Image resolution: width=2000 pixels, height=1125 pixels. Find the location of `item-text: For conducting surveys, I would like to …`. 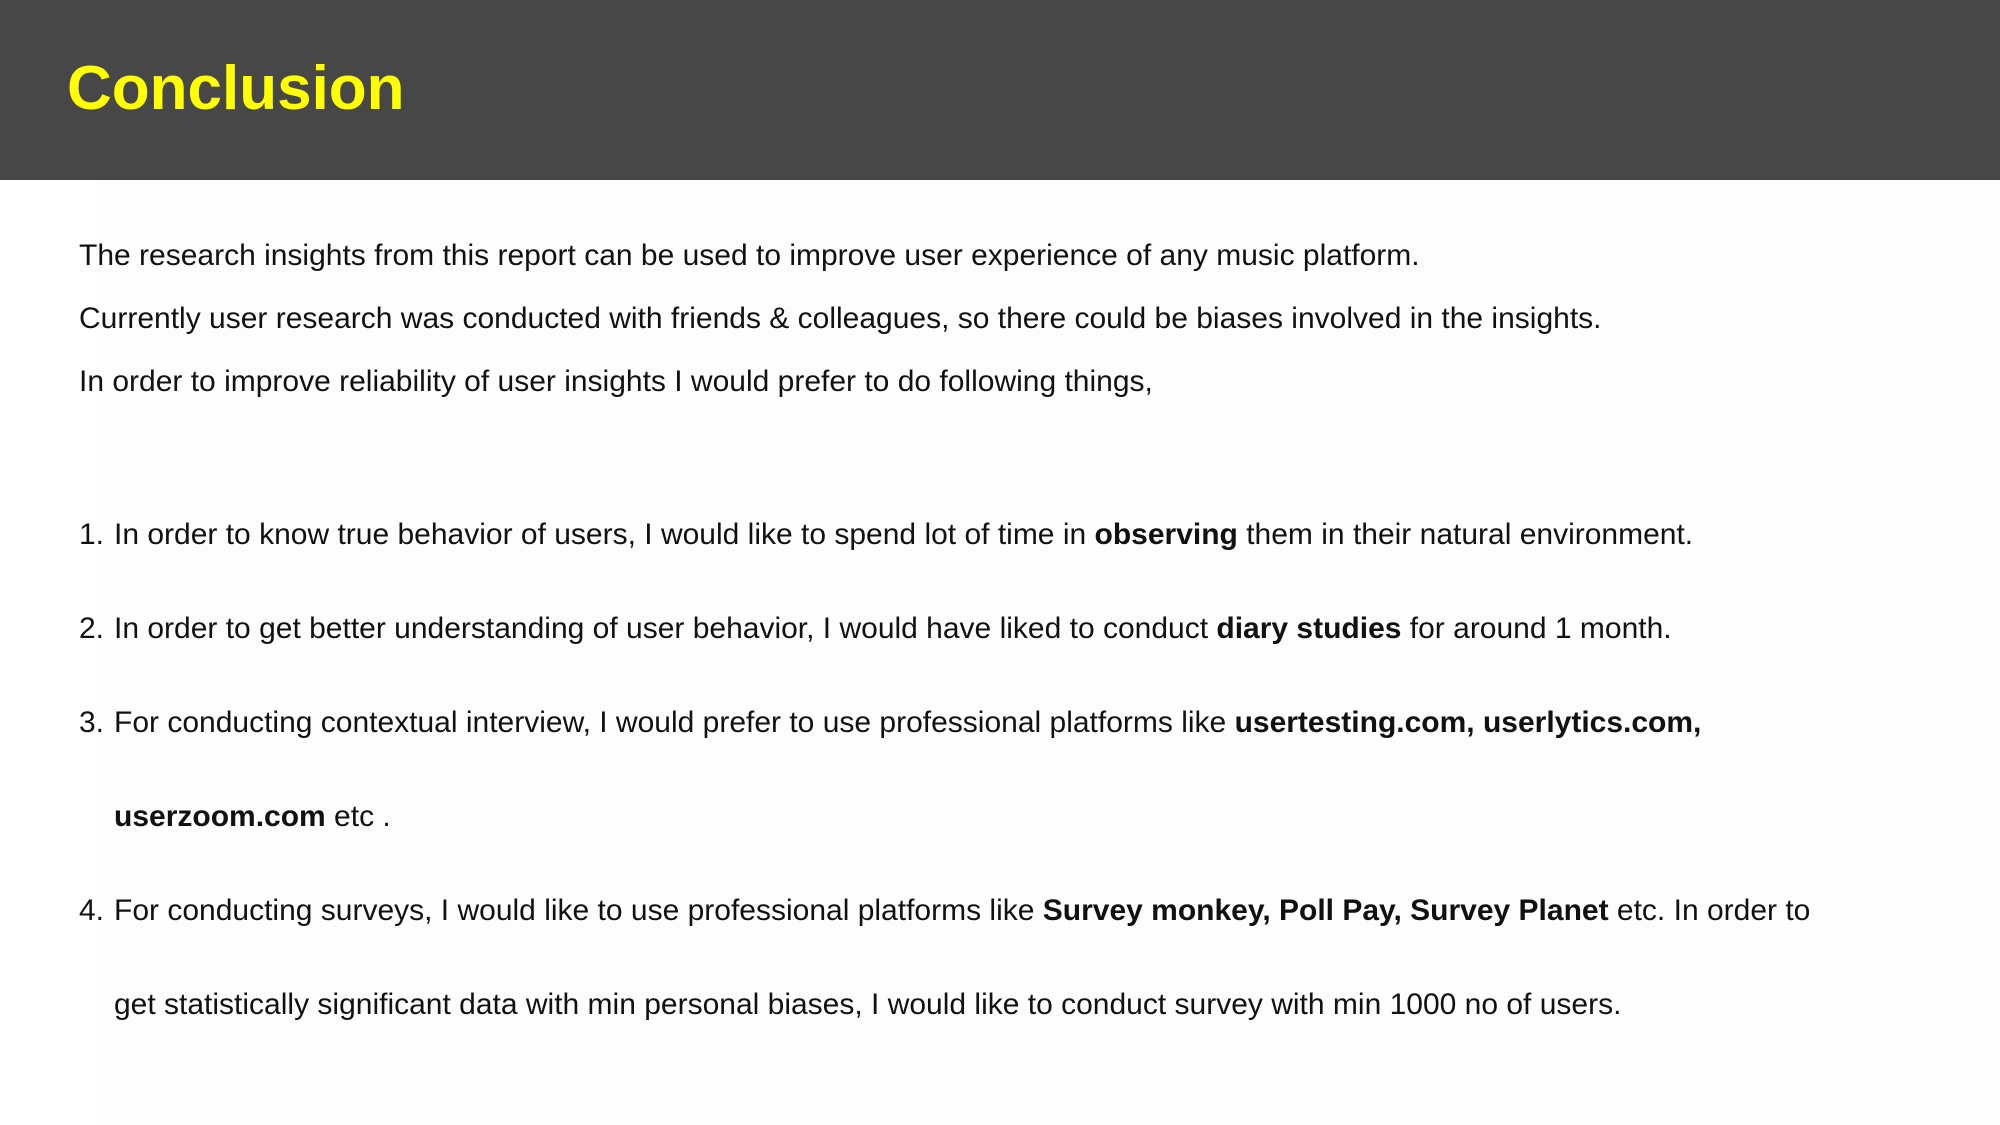

item-text: For conducting surveys, I would like to … is located at coordinates (578, 910).